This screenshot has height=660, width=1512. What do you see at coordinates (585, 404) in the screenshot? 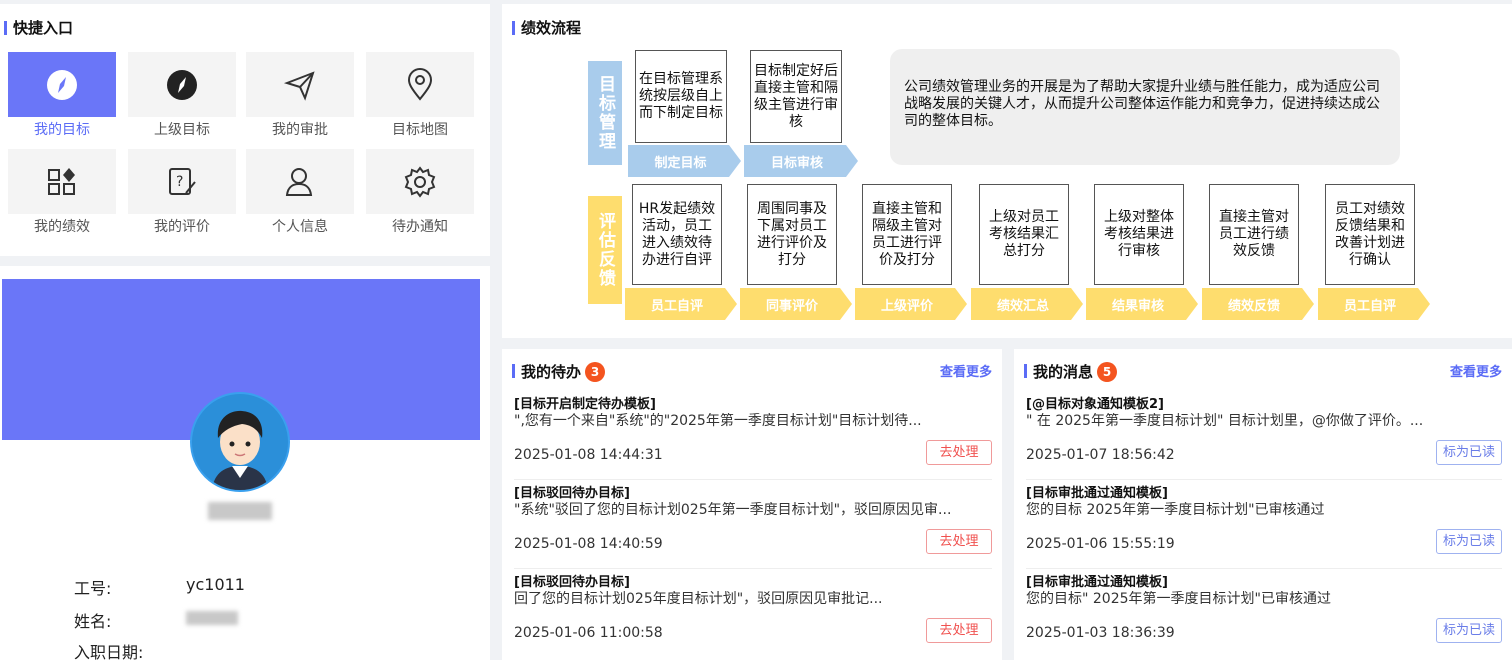
I see `todo-item-title: [目标开启制定待办模板]` at bounding box center [585, 404].